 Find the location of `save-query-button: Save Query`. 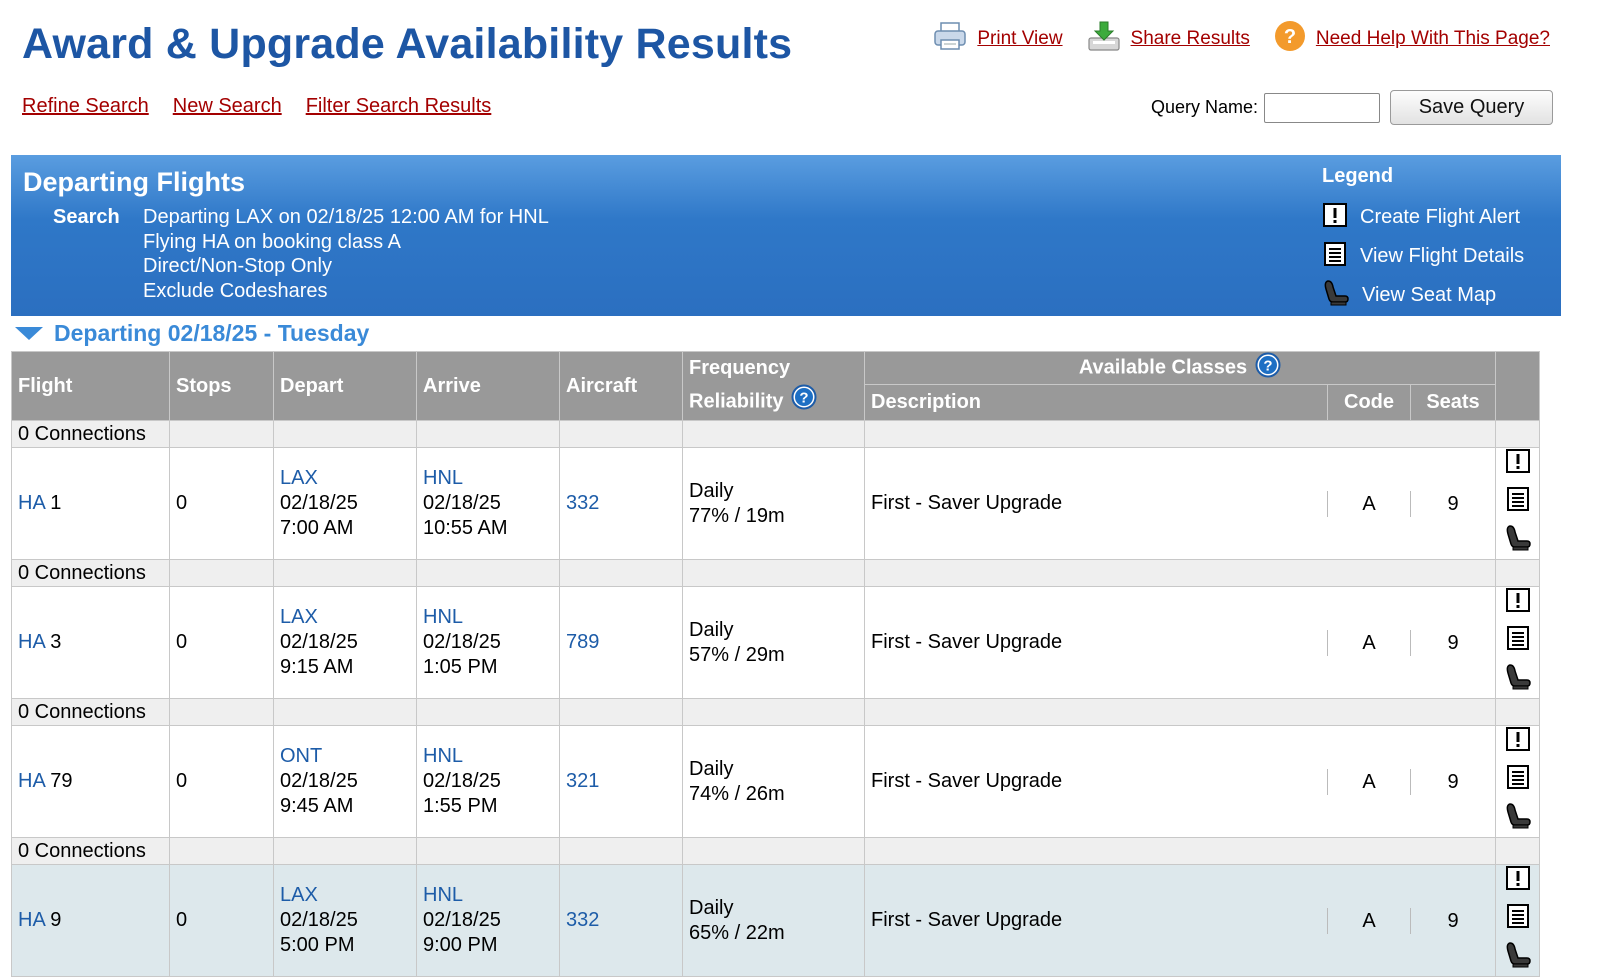

save-query-button: Save Query is located at coordinates (1471, 107).